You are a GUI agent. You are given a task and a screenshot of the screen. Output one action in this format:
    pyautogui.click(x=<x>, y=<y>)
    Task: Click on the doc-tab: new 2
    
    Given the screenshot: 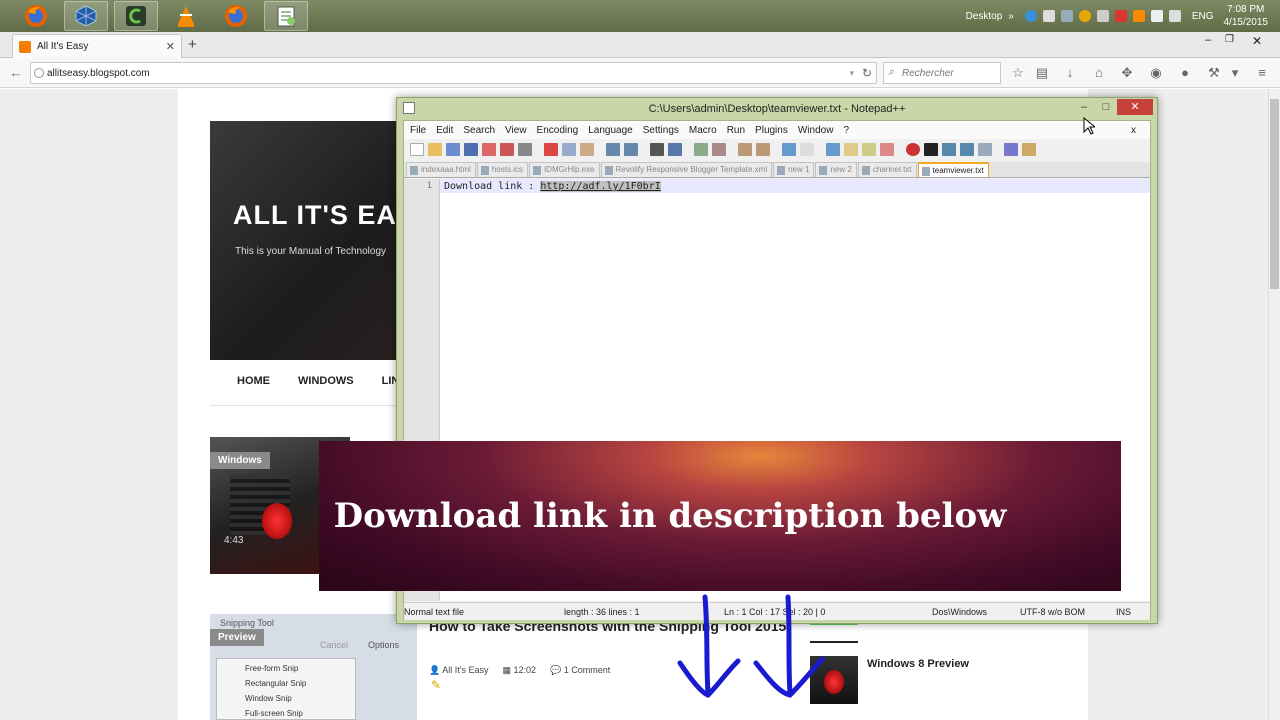 What is the action you would take?
    pyautogui.click(x=836, y=169)
    